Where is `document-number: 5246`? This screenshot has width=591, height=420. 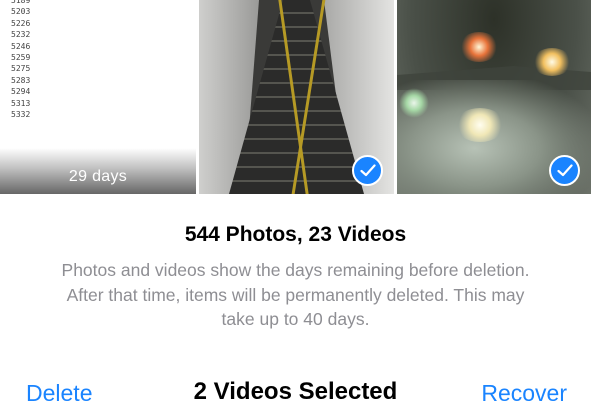 document-number: 5246 is located at coordinates (21, 46).